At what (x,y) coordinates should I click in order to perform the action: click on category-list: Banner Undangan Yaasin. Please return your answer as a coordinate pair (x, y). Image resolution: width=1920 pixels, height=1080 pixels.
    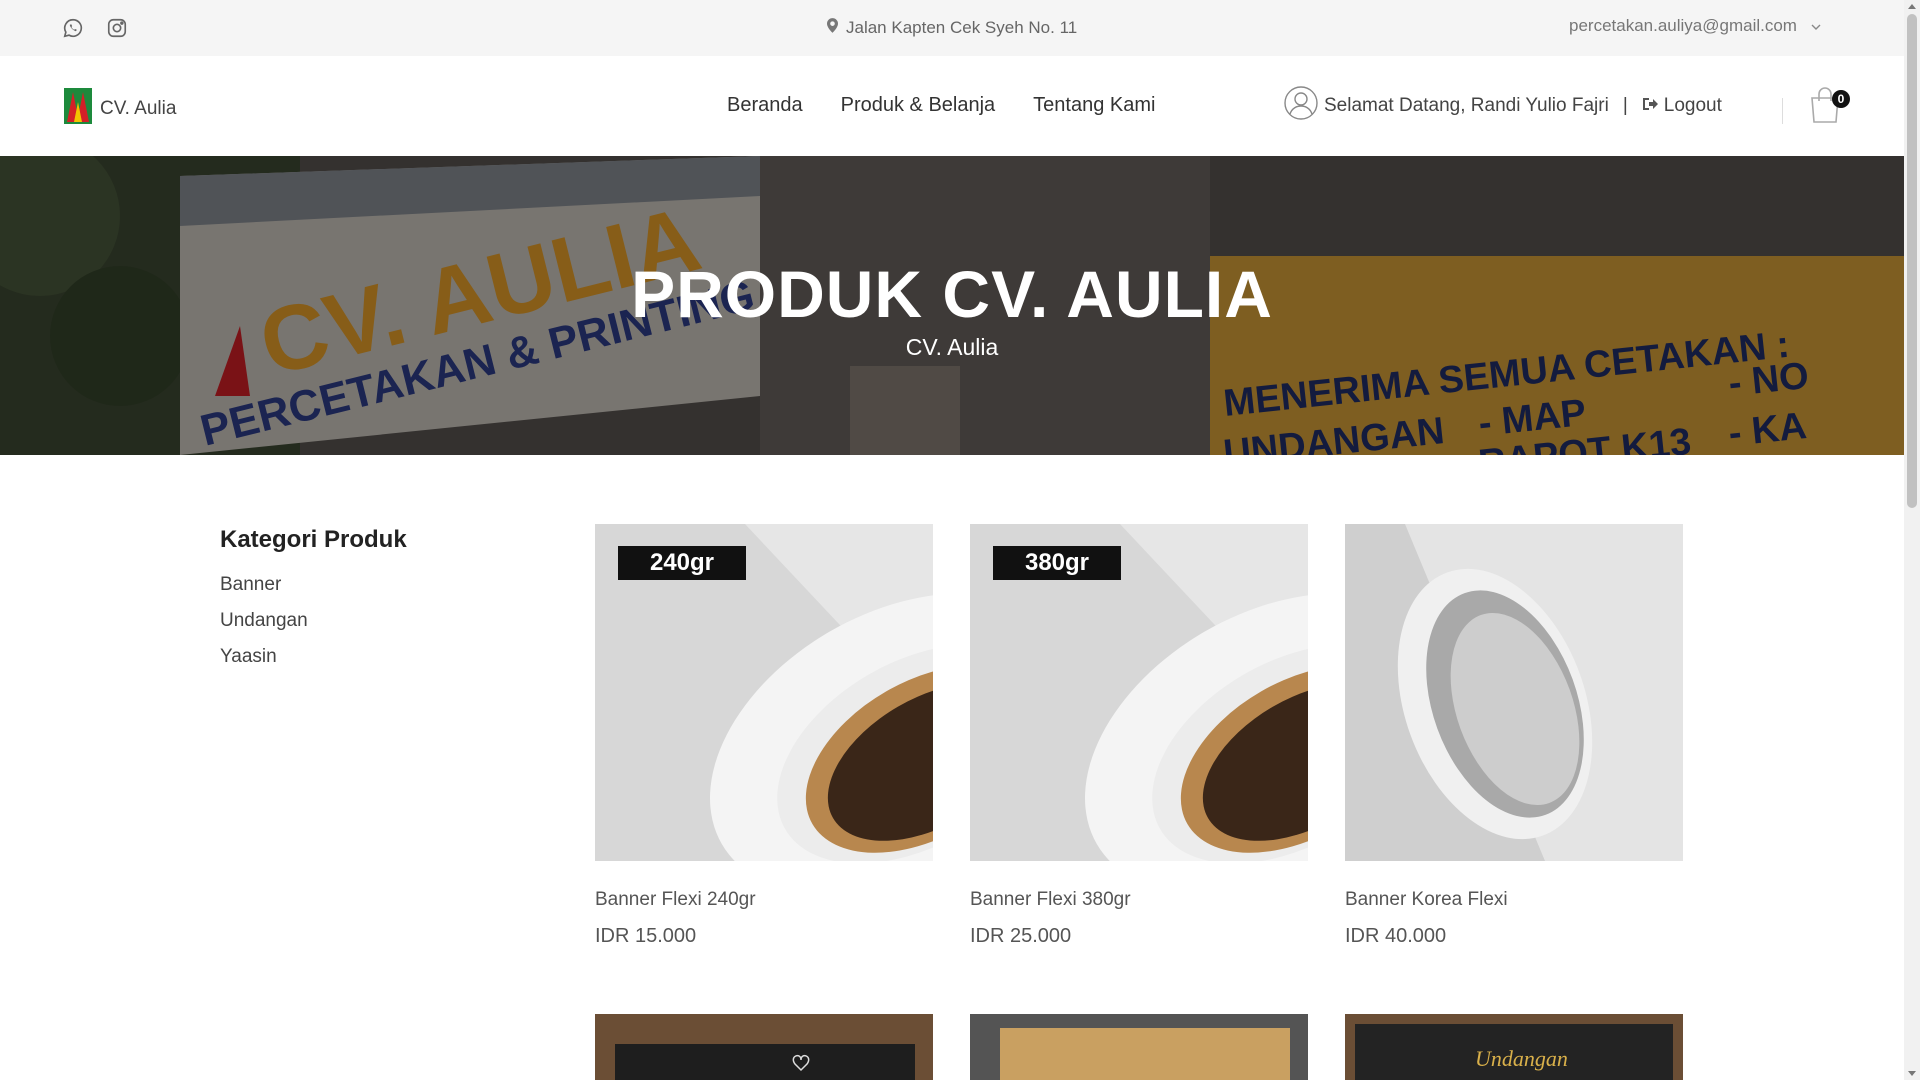
    Looking at the image, I should click on (313, 621).